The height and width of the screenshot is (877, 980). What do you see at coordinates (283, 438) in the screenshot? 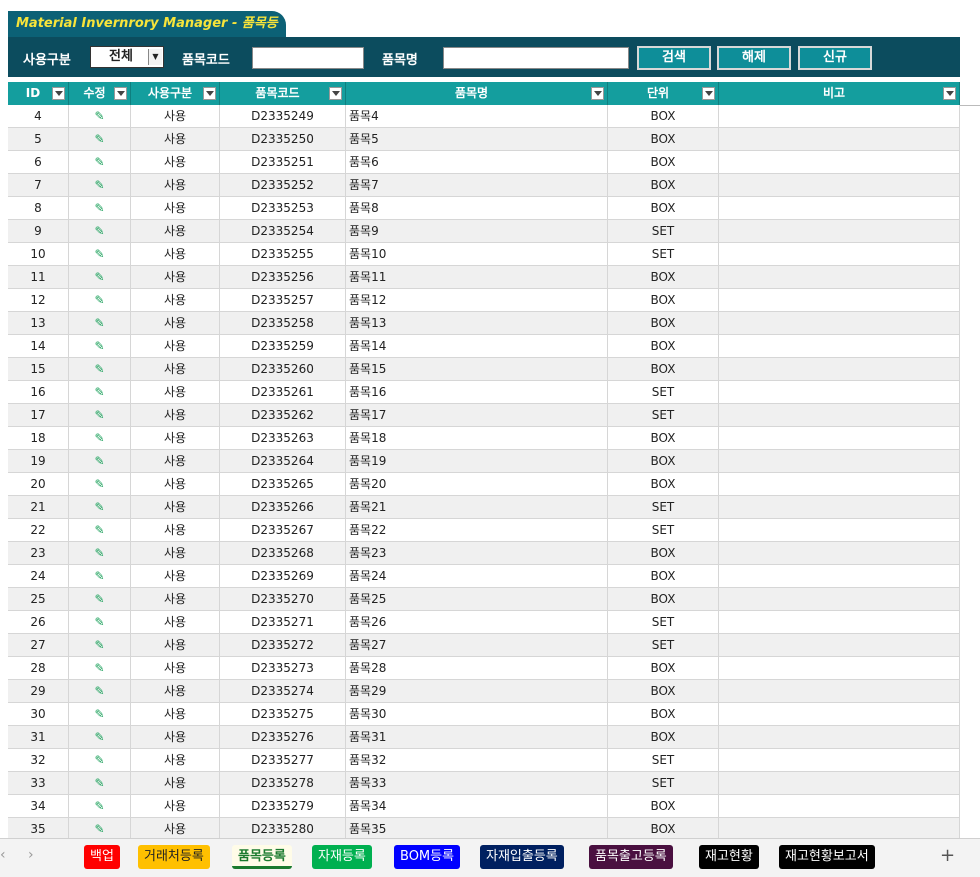
I see `cell-code: D2335263` at bounding box center [283, 438].